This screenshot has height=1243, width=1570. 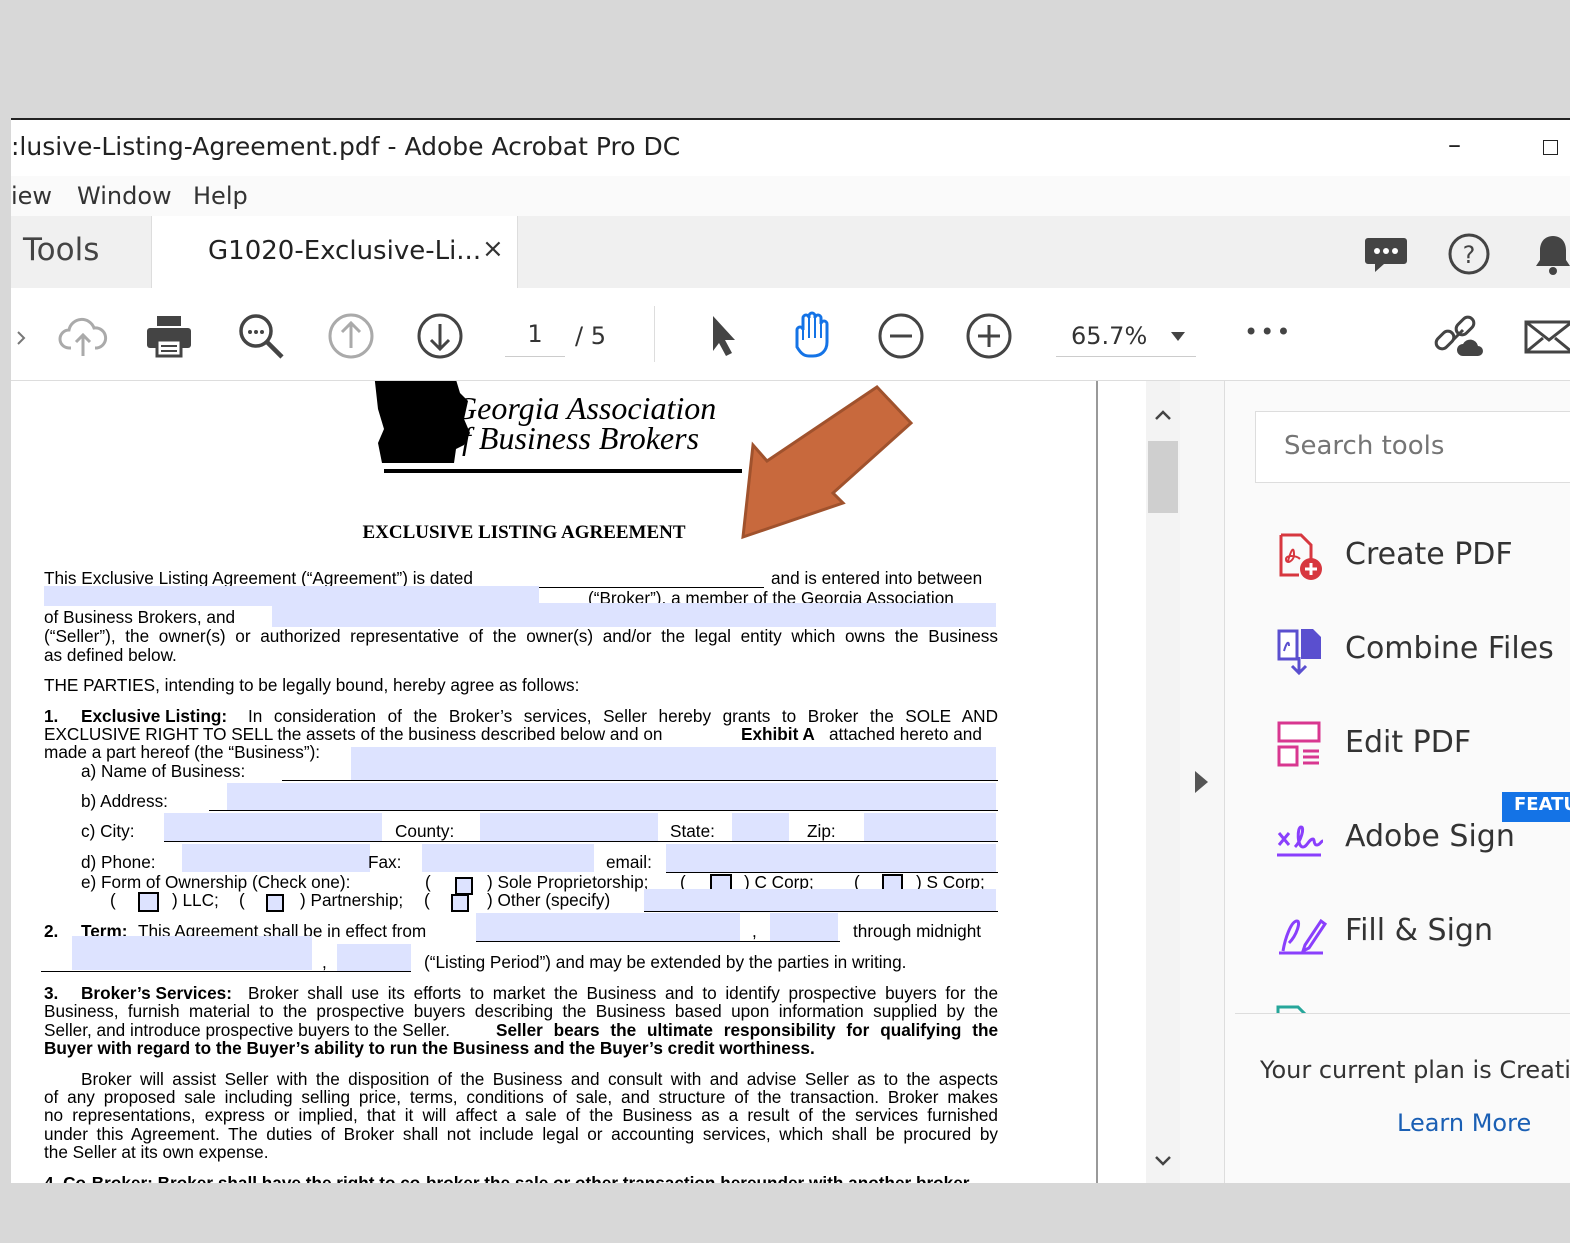 I want to click on share-link-icon, so click(x=1457, y=336).